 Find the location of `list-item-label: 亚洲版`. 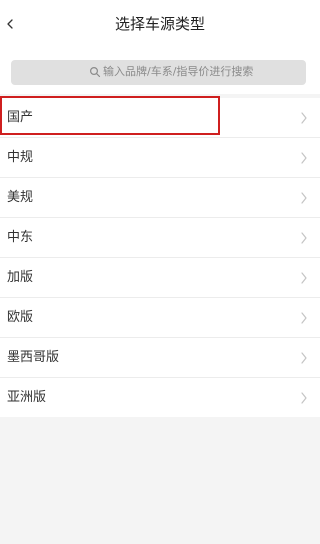

list-item-label: 亚洲版 is located at coordinates (27, 397).